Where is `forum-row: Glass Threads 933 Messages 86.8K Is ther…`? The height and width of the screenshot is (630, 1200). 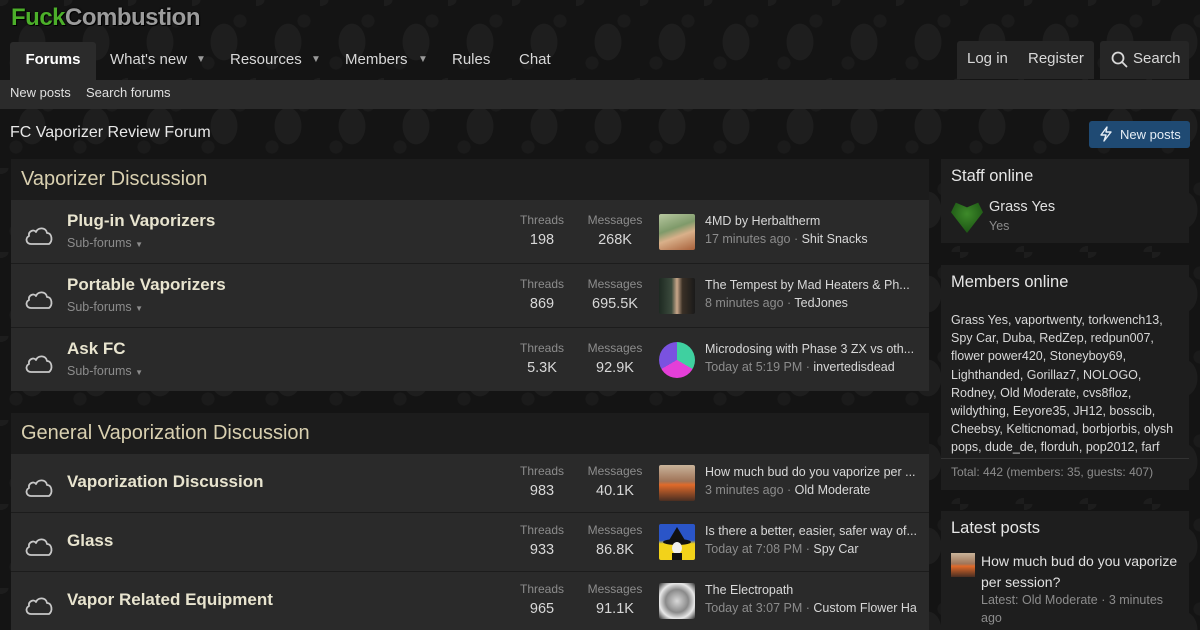 forum-row: Glass Threads 933 Messages 86.8K Is ther… is located at coordinates (470, 542).